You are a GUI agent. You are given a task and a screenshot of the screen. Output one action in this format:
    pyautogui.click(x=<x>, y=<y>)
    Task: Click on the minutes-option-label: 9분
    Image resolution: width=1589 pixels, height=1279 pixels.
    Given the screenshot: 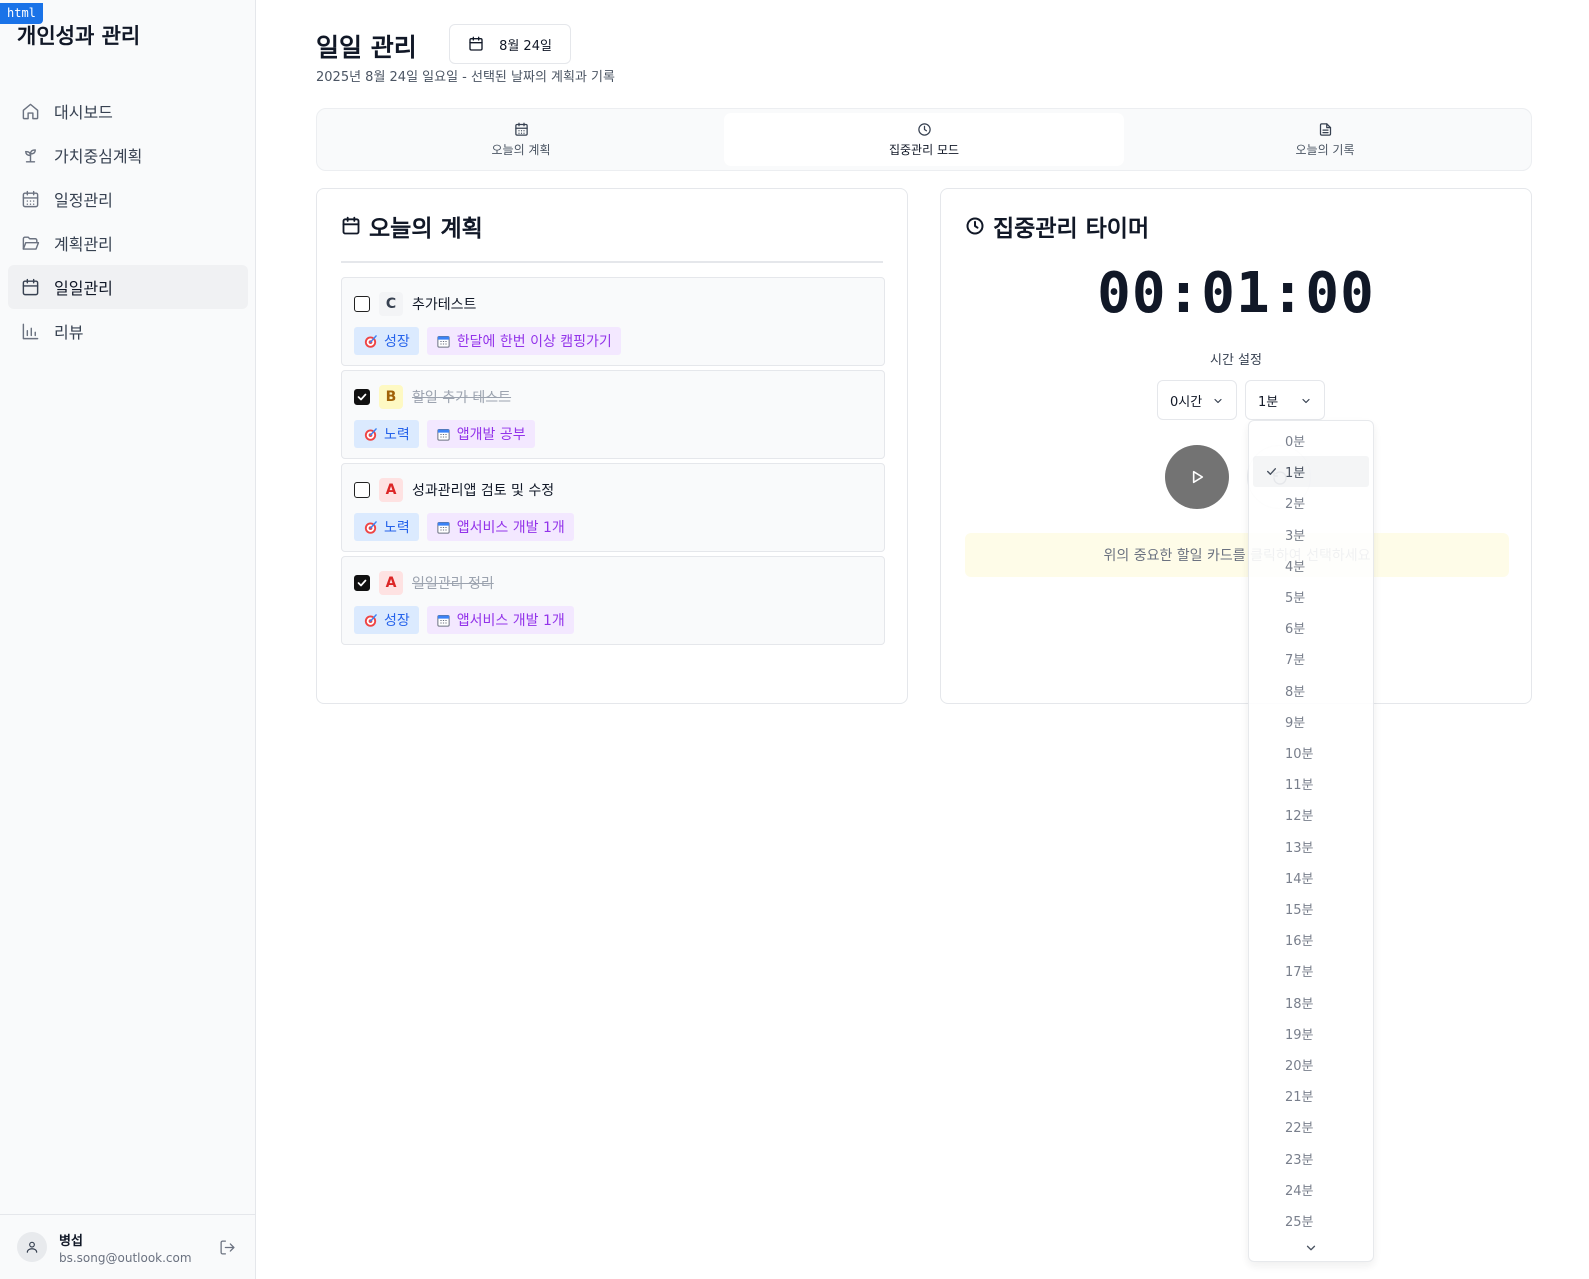 What is the action you would take?
    pyautogui.click(x=1295, y=723)
    